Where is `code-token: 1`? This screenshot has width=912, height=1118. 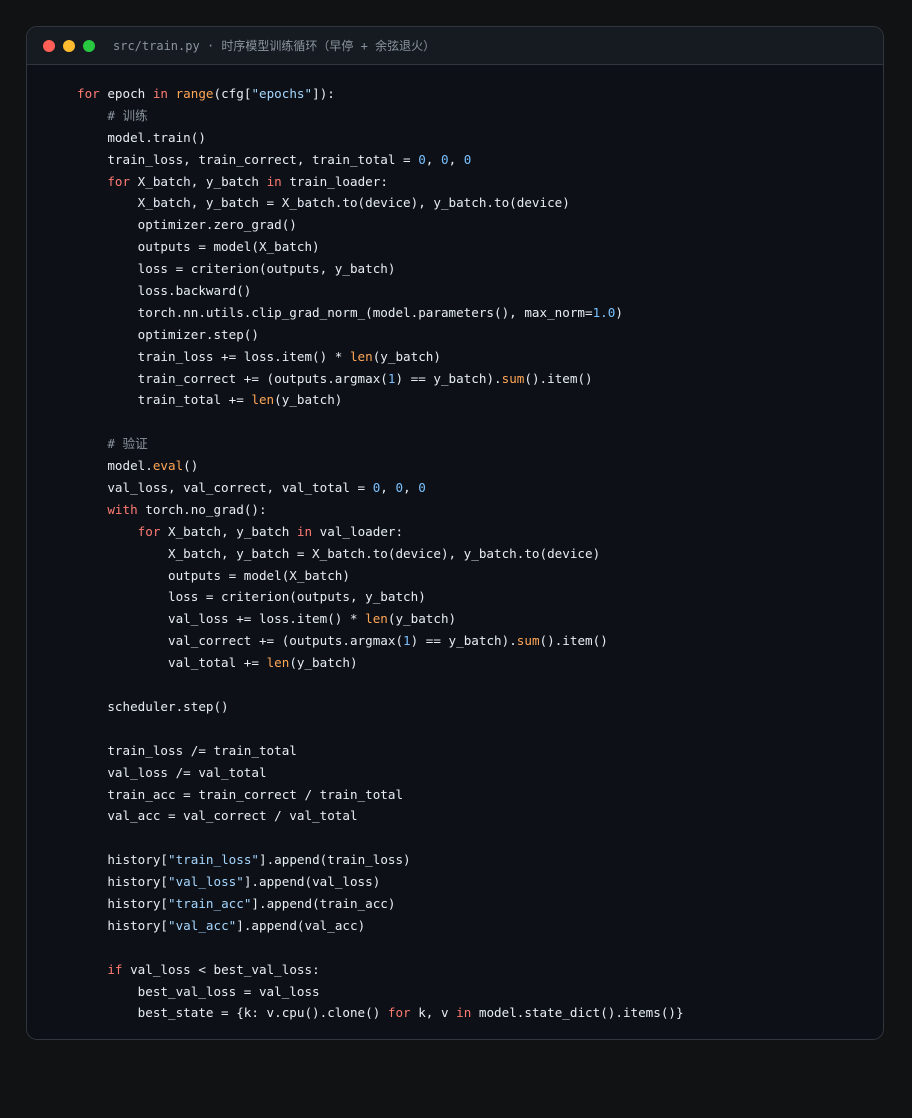
code-token: 1 is located at coordinates (407, 641).